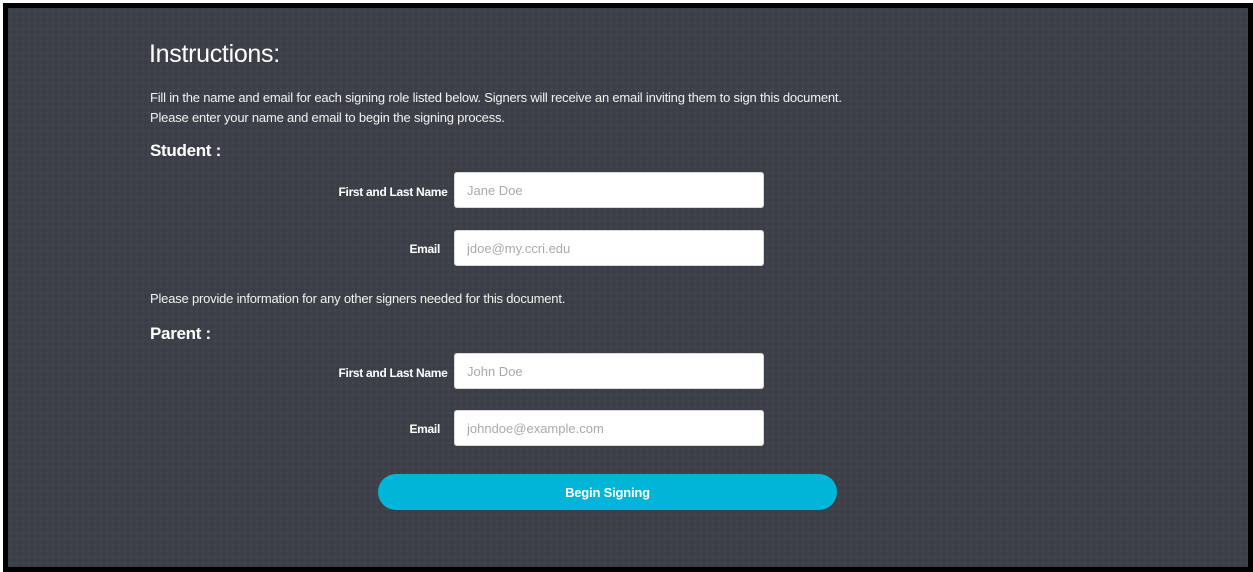 This screenshot has width=1253, height=572. I want to click on student-email-input, so click(609, 248).